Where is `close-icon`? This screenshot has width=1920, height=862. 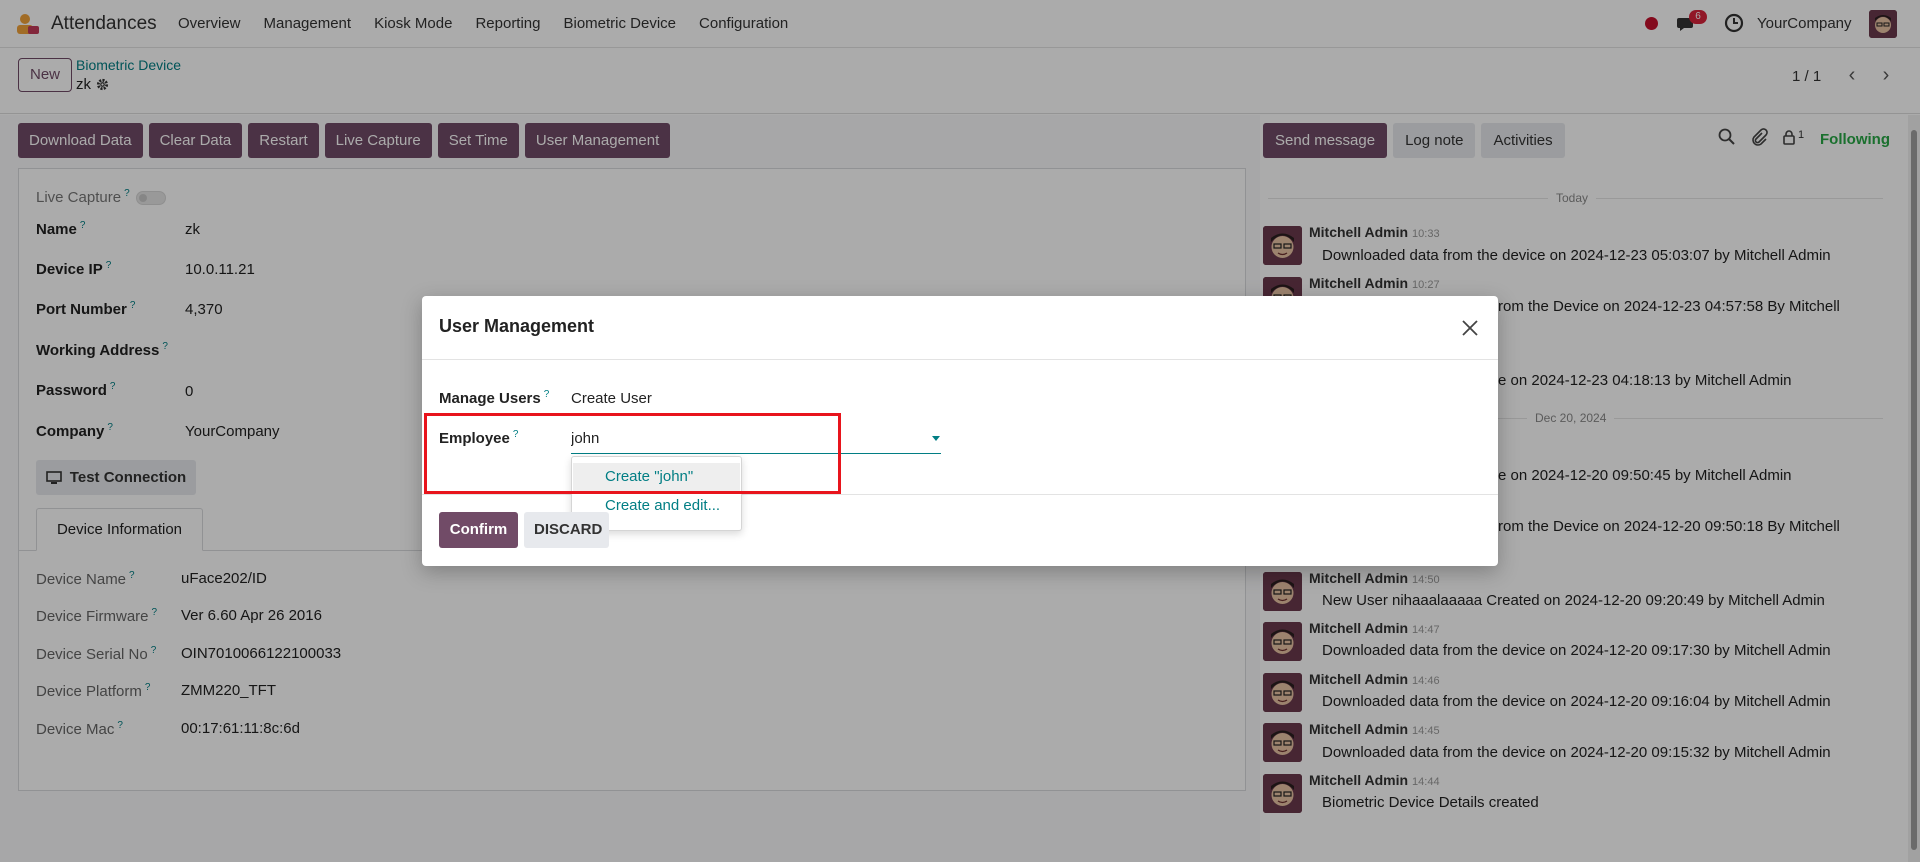 close-icon is located at coordinates (1470, 328).